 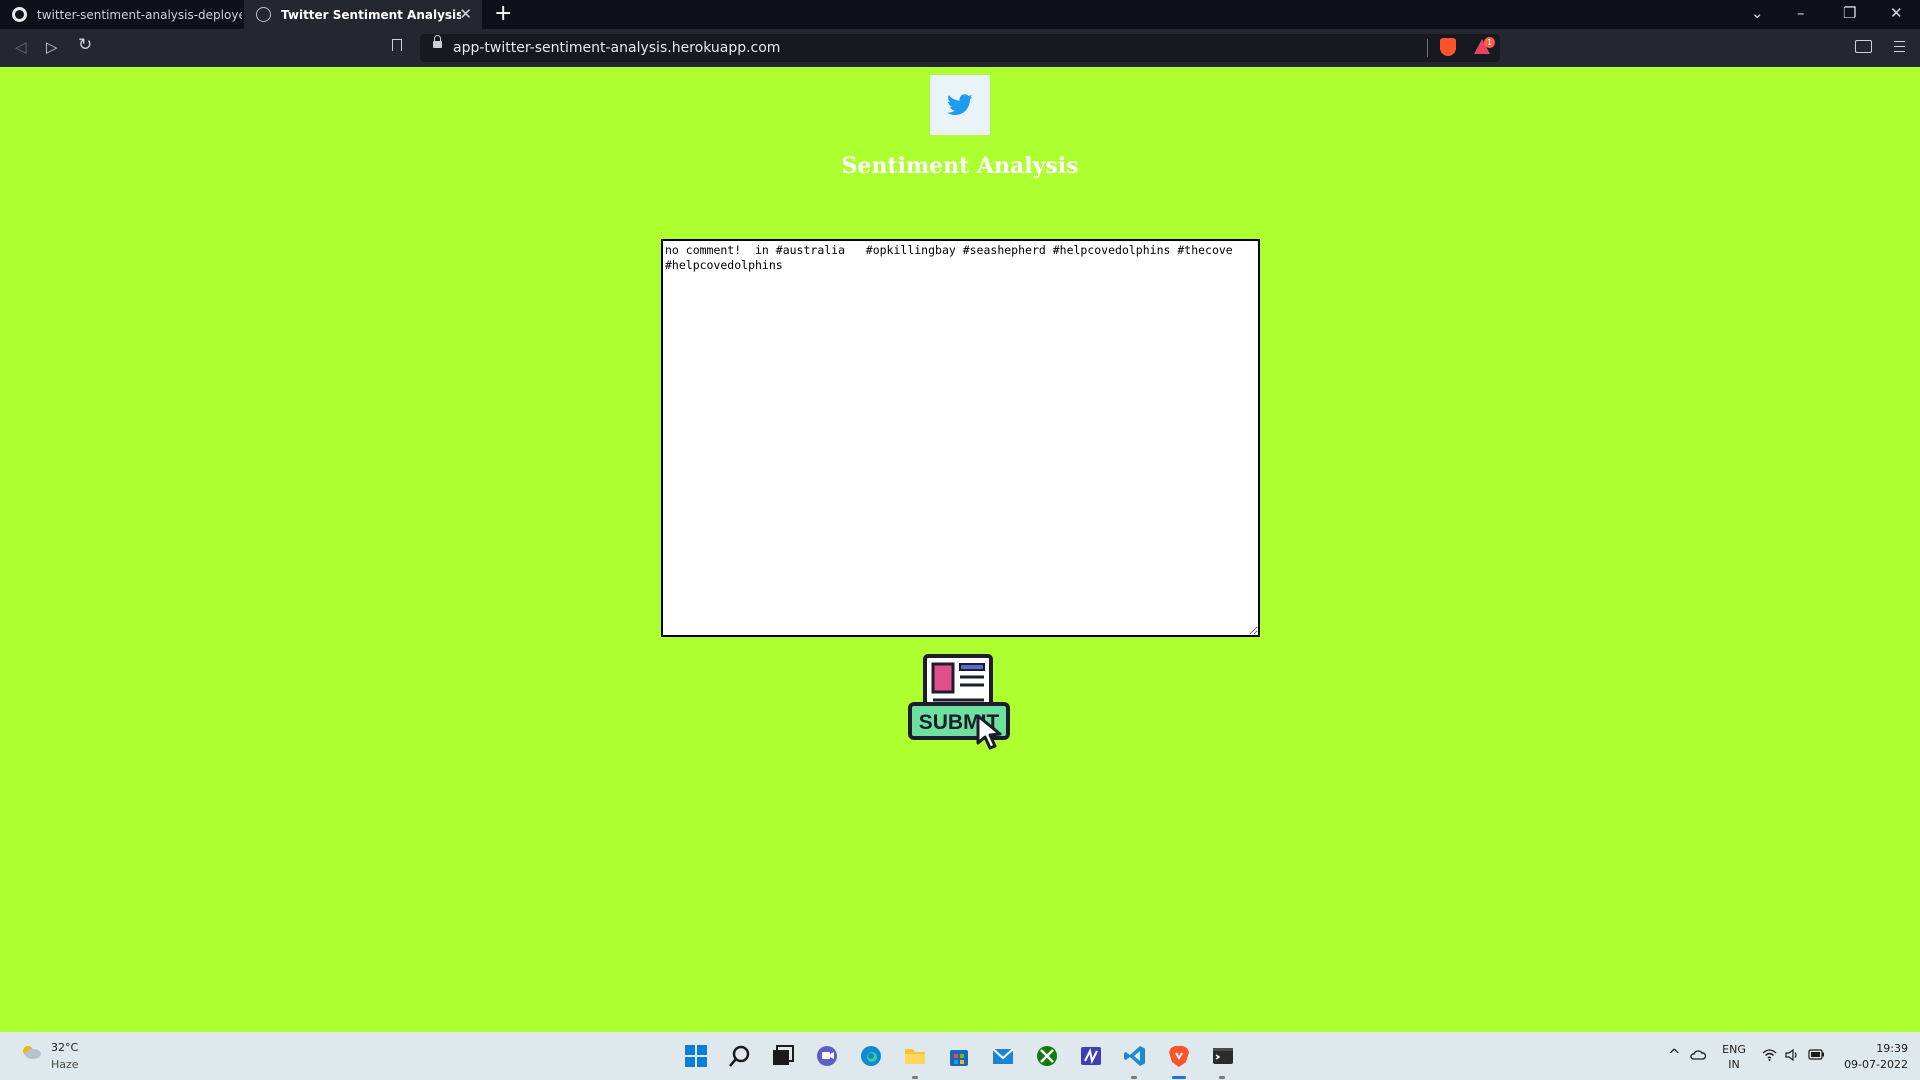 I want to click on twitter-logo, so click(x=960, y=105).